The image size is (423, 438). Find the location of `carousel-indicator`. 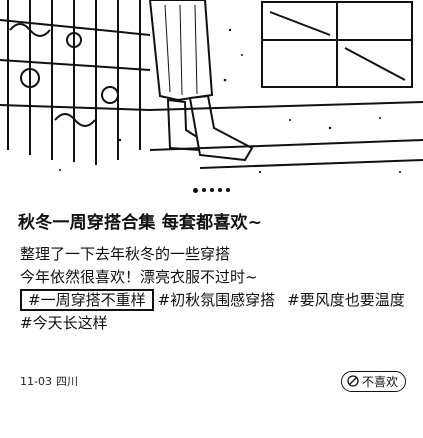

carousel-indicator is located at coordinates (211, 190).